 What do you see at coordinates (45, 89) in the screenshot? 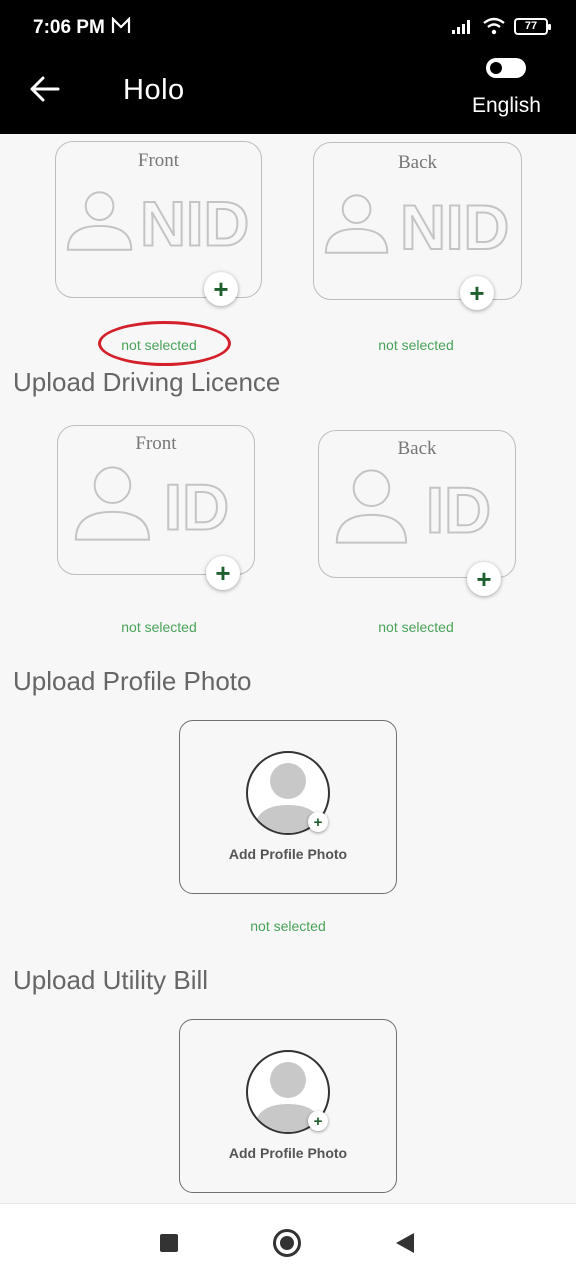
I see `back-arrow-icon` at bounding box center [45, 89].